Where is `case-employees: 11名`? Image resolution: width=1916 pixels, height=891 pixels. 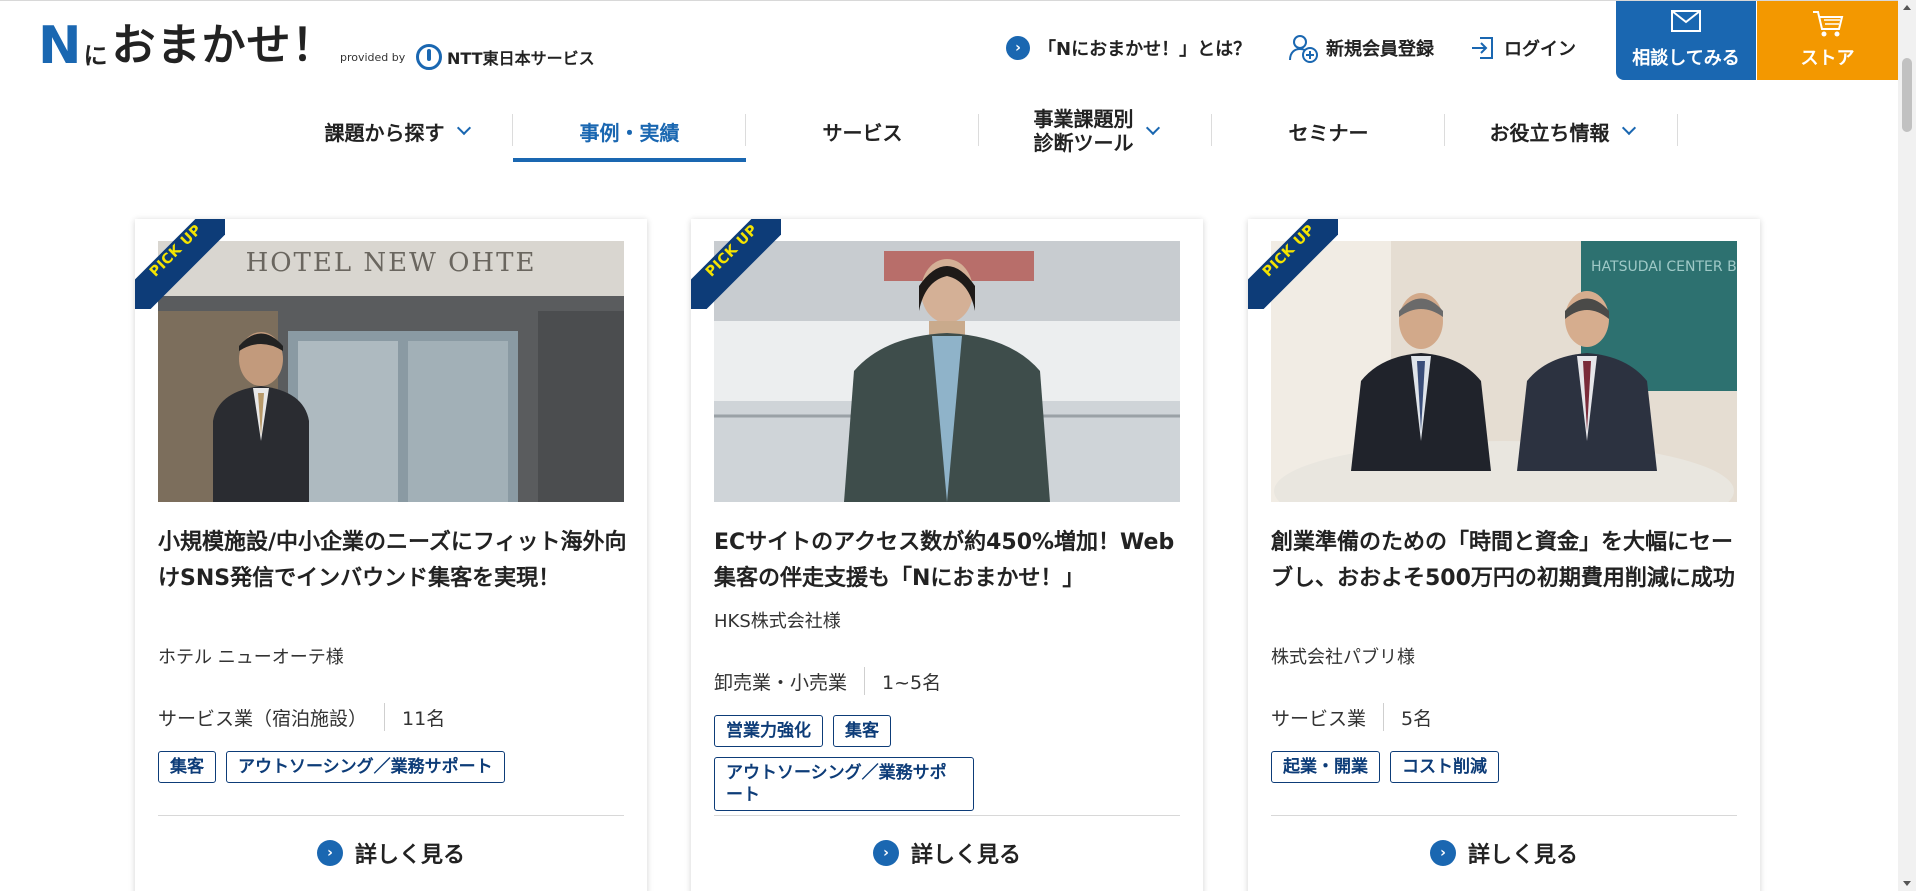
case-employees: 11名 is located at coordinates (424, 718).